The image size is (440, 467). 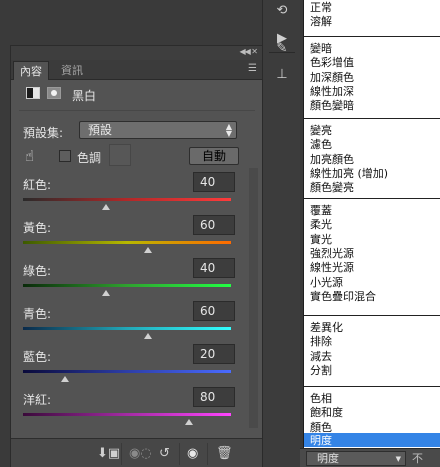 I want to click on panel-tab-bar: 內容 資訊 ☰, so click(x=137, y=70).